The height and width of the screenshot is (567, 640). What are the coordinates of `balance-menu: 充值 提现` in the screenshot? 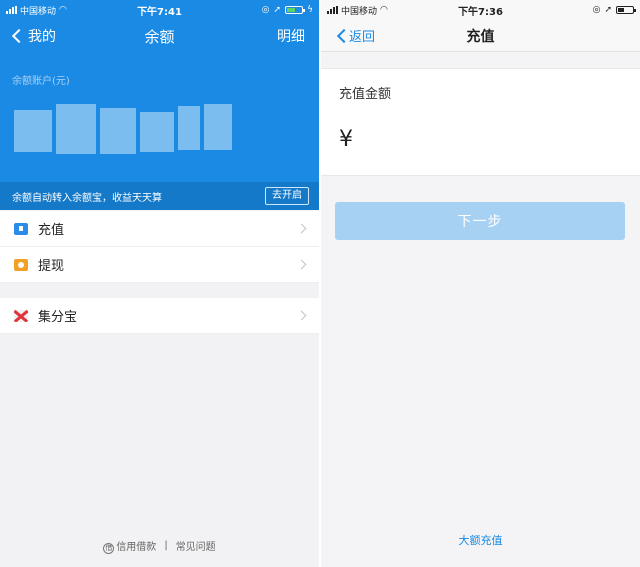 It's located at (159, 247).